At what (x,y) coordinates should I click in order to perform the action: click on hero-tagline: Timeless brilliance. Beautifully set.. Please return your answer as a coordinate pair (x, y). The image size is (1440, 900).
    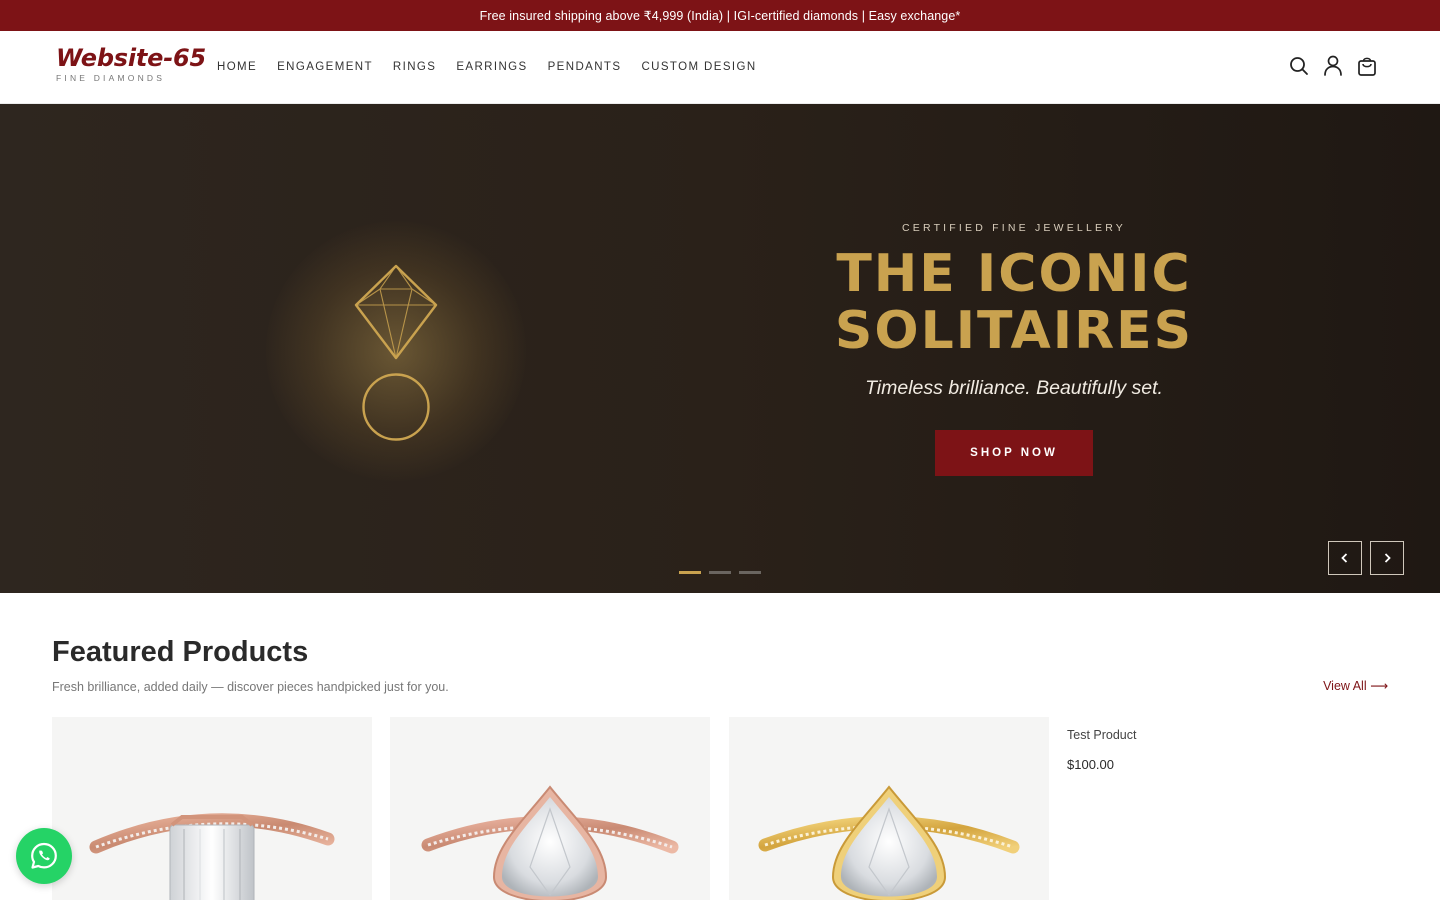
    Looking at the image, I should click on (1014, 388).